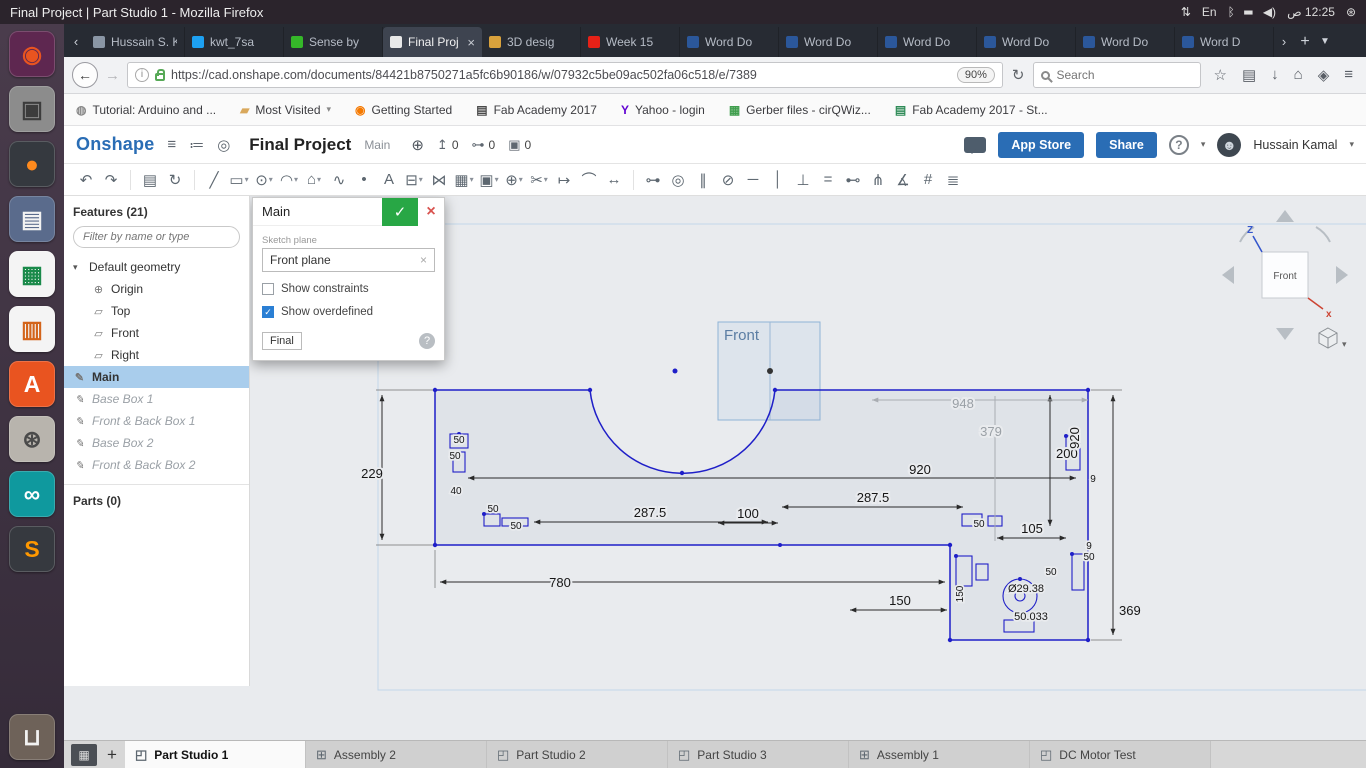  What do you see at coordinates (156, 443) in the screenshot?
I see `feature-suppressed: ✎ Base Box 2` at bounding box center [156, 443].